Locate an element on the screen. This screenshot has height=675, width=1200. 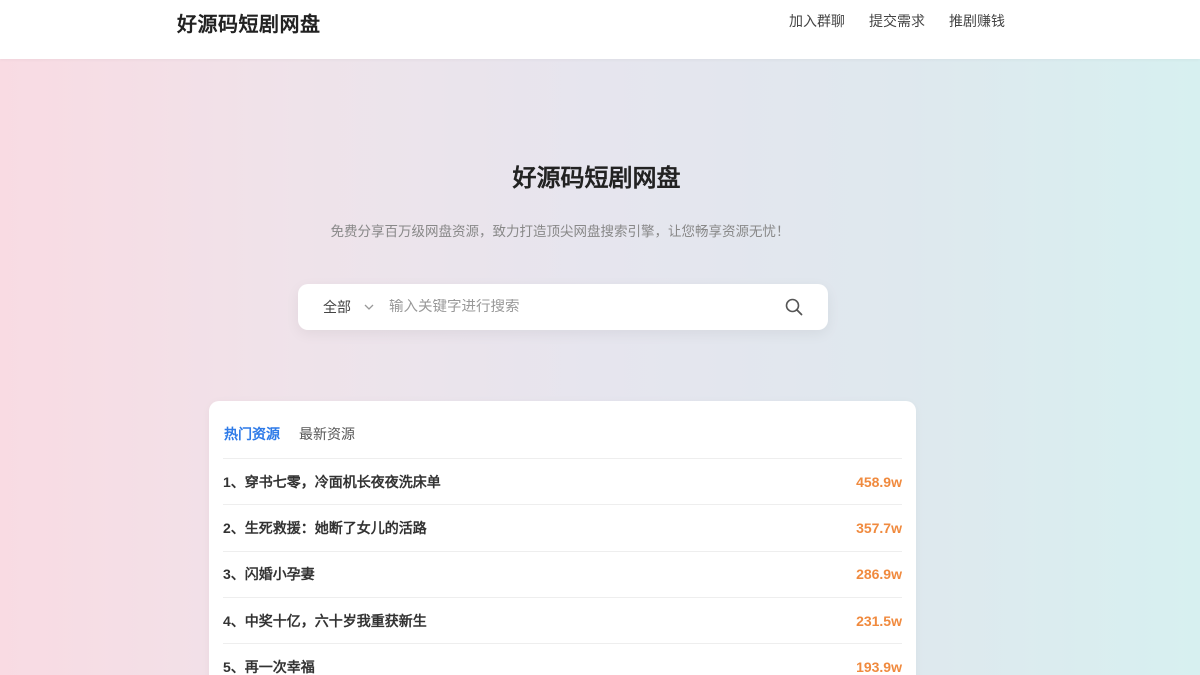
tab-latest-resources: 最新资源 is located at coordinates (327, 434).